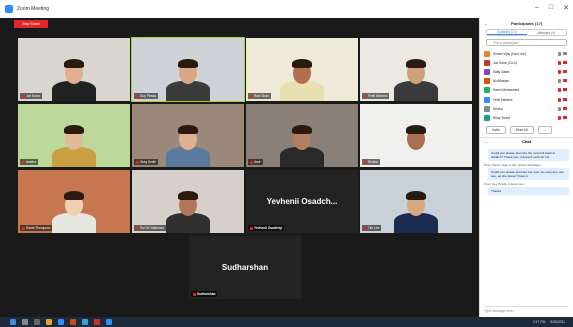 The height and width of the screenshot is (327, 573). Describe the element at coordinates (25, 322) in the screenshot. I see `search-icon` at that location.